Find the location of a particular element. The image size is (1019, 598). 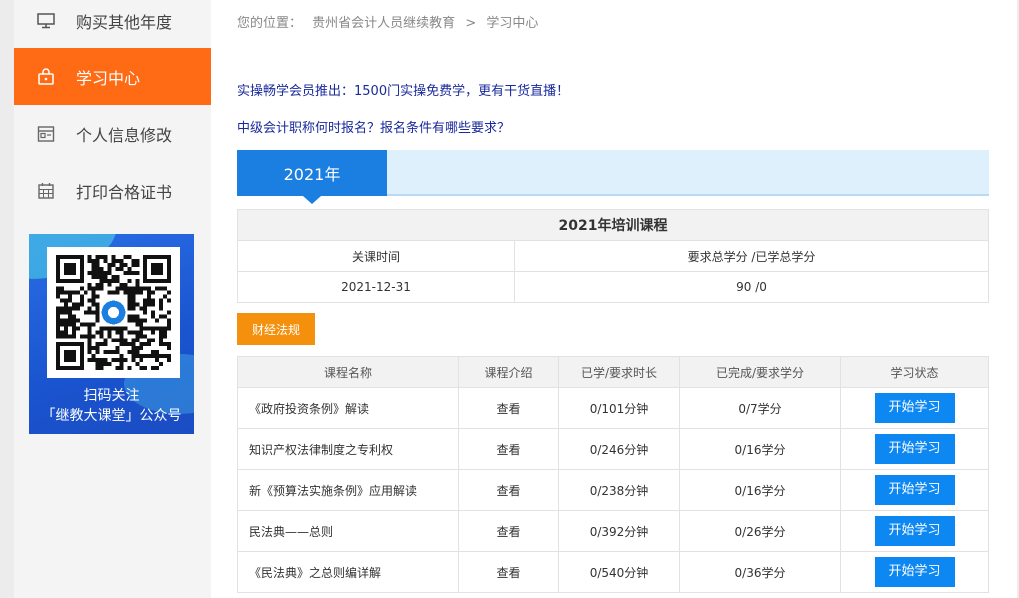

qr-promo-card: 扫码关注 「继教大课堂」公众号 is located at coordinates (111, 334).